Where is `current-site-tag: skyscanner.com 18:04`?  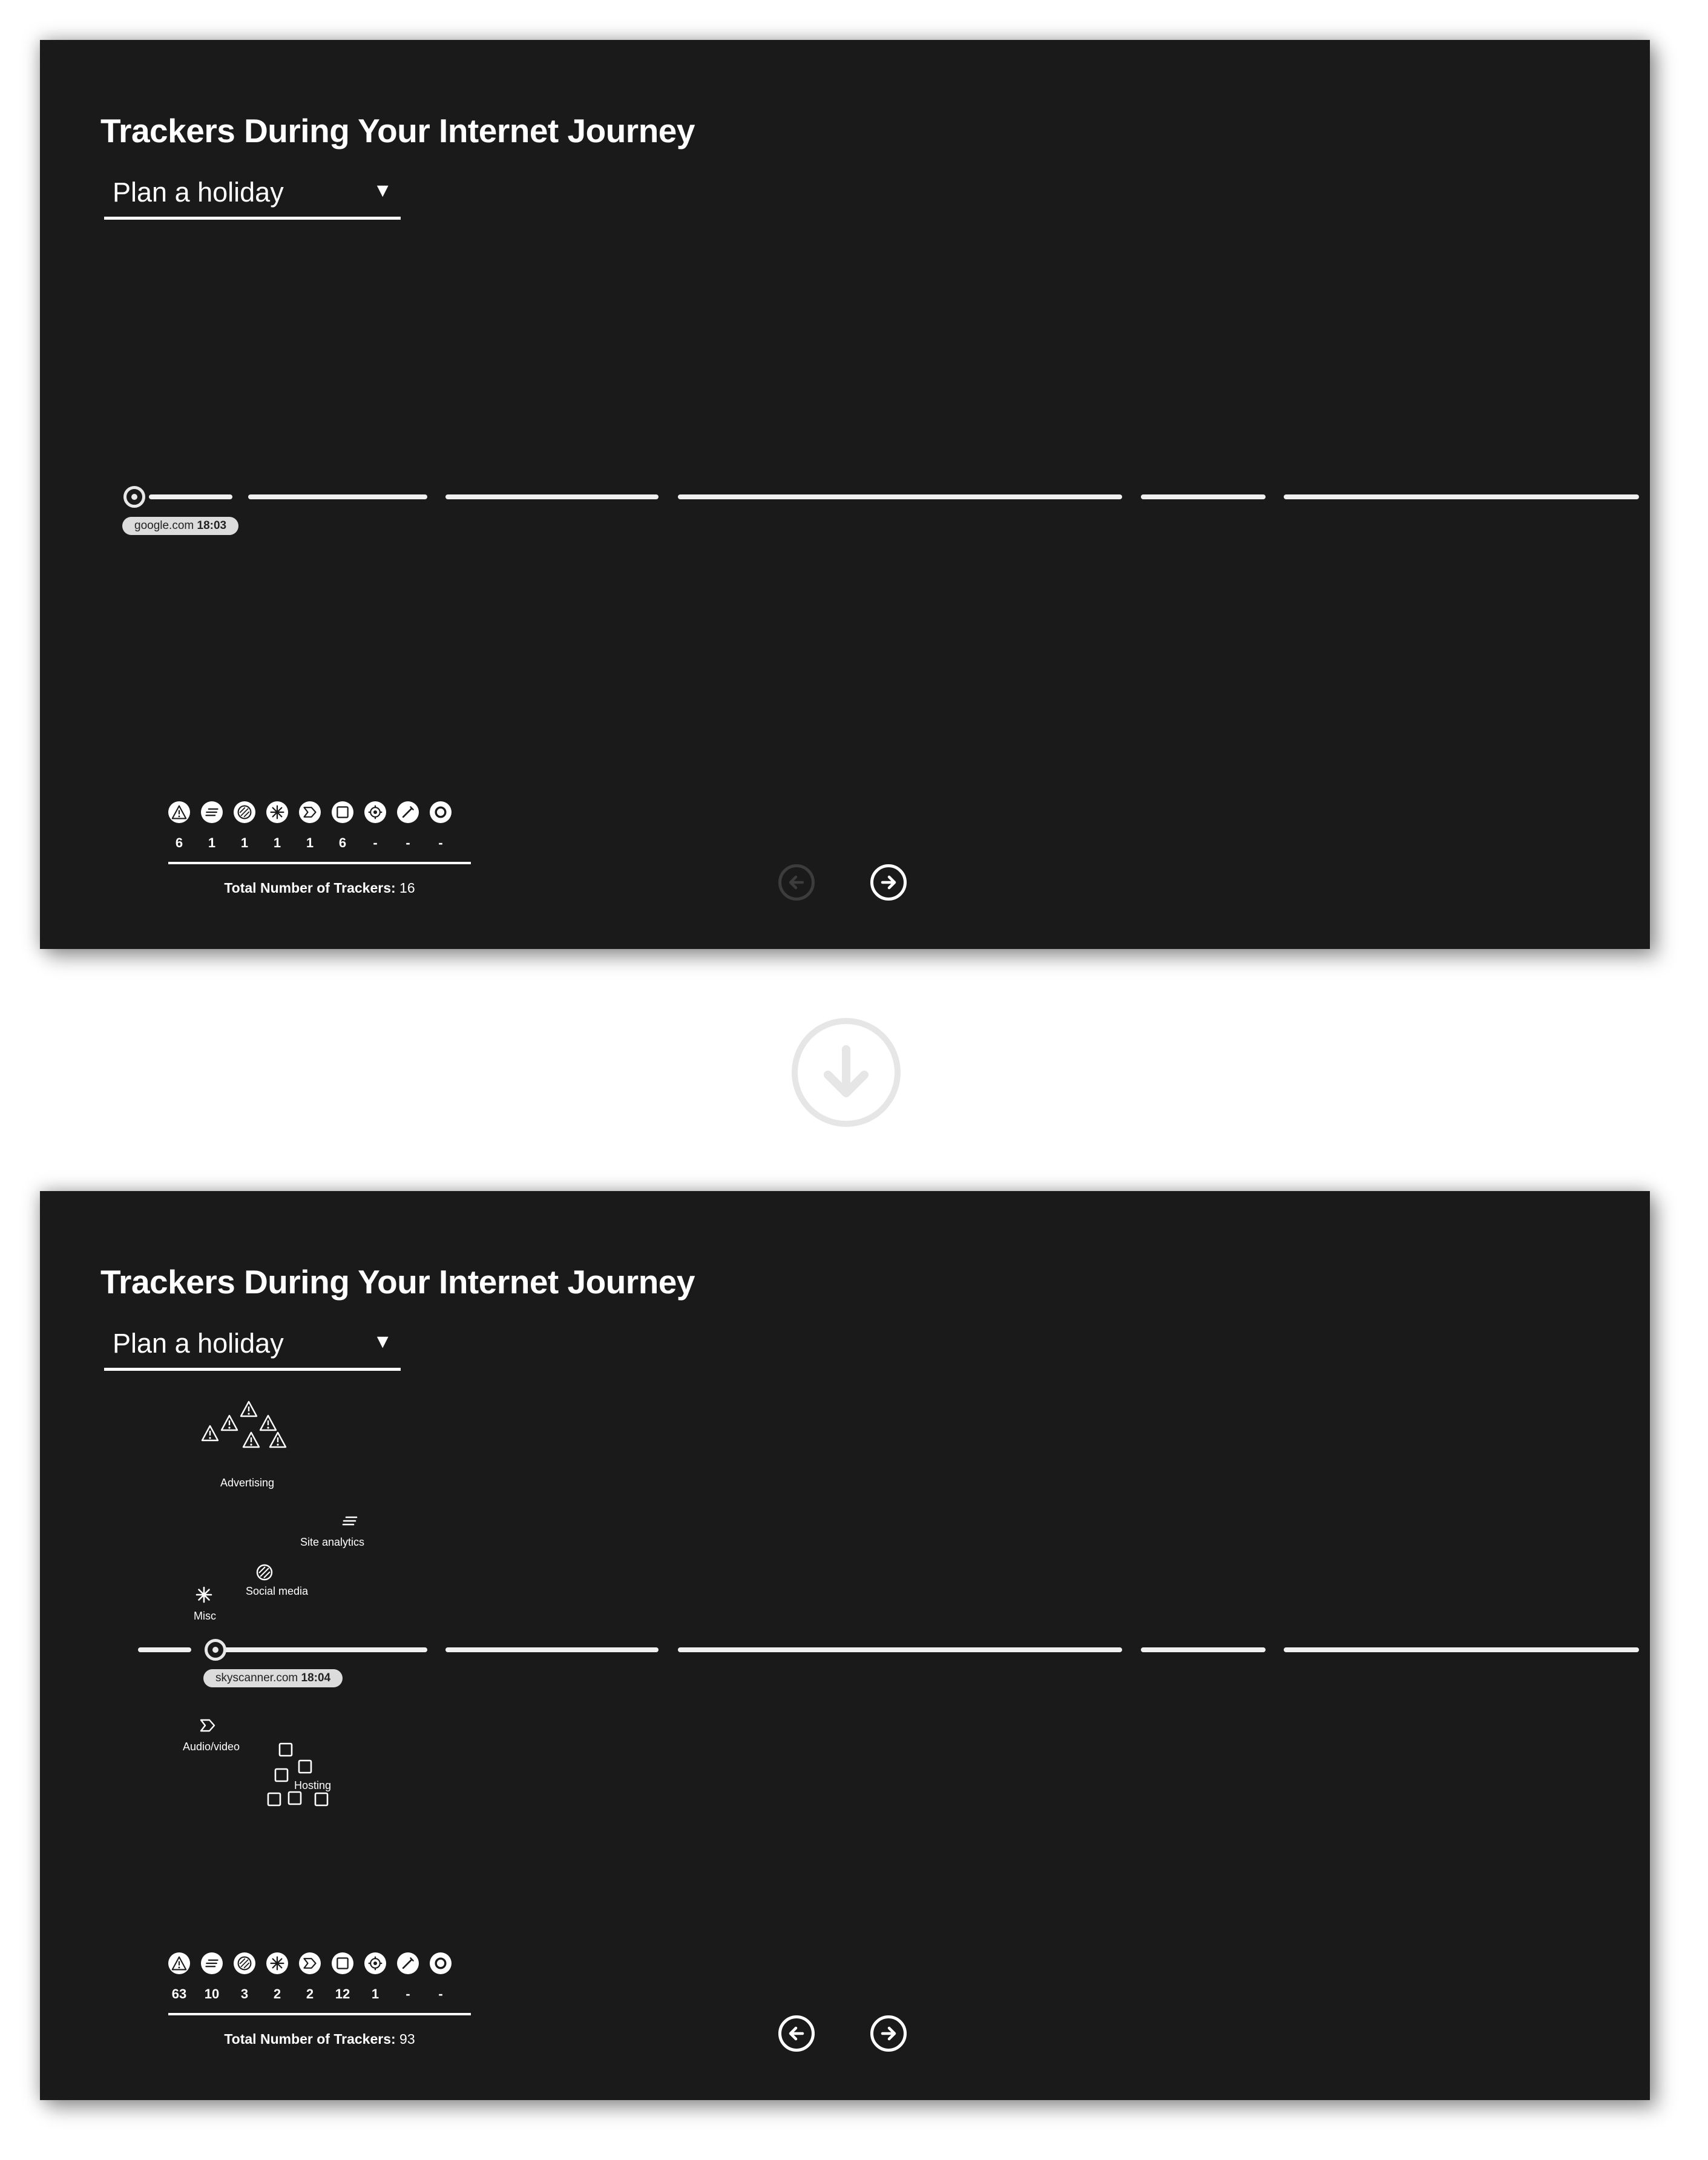 current-site-tag: skyscanner.com 18:04 is located at coordinates (273, 1678).